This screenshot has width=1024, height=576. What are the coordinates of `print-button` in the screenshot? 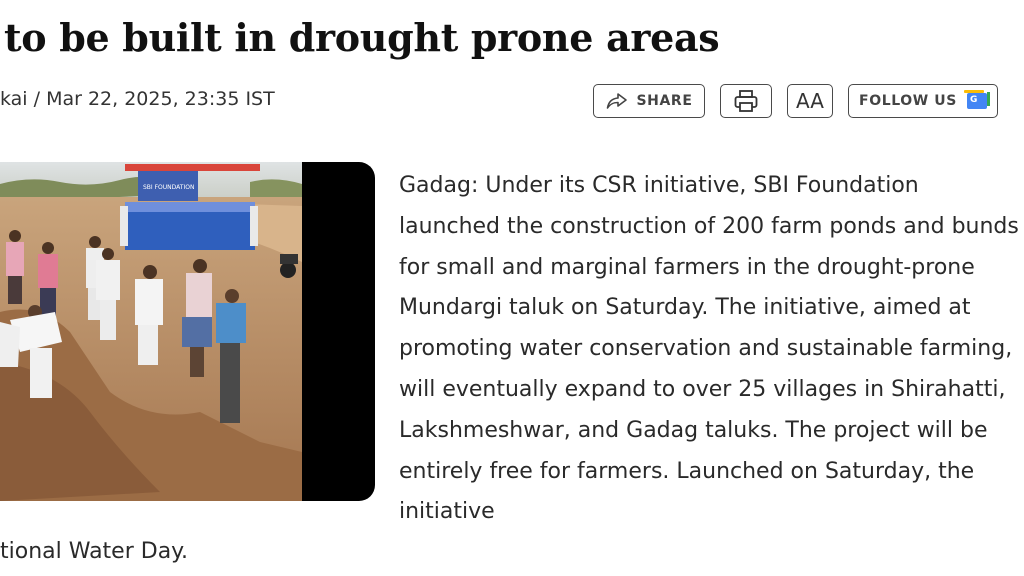 It's located at (746, 101).